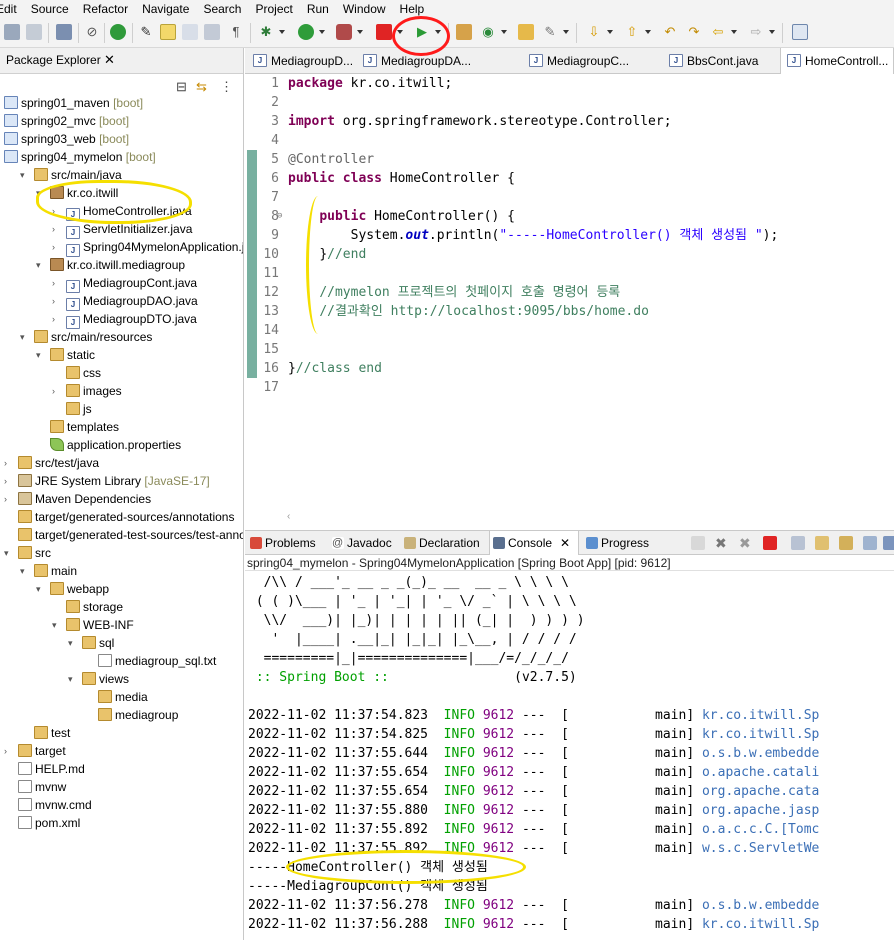 Image resolution: width=894 pixels, height=940 pixels. Describe the element at coordinates (770, 543) in the screenshot. I see `terminate-icon` at that location.